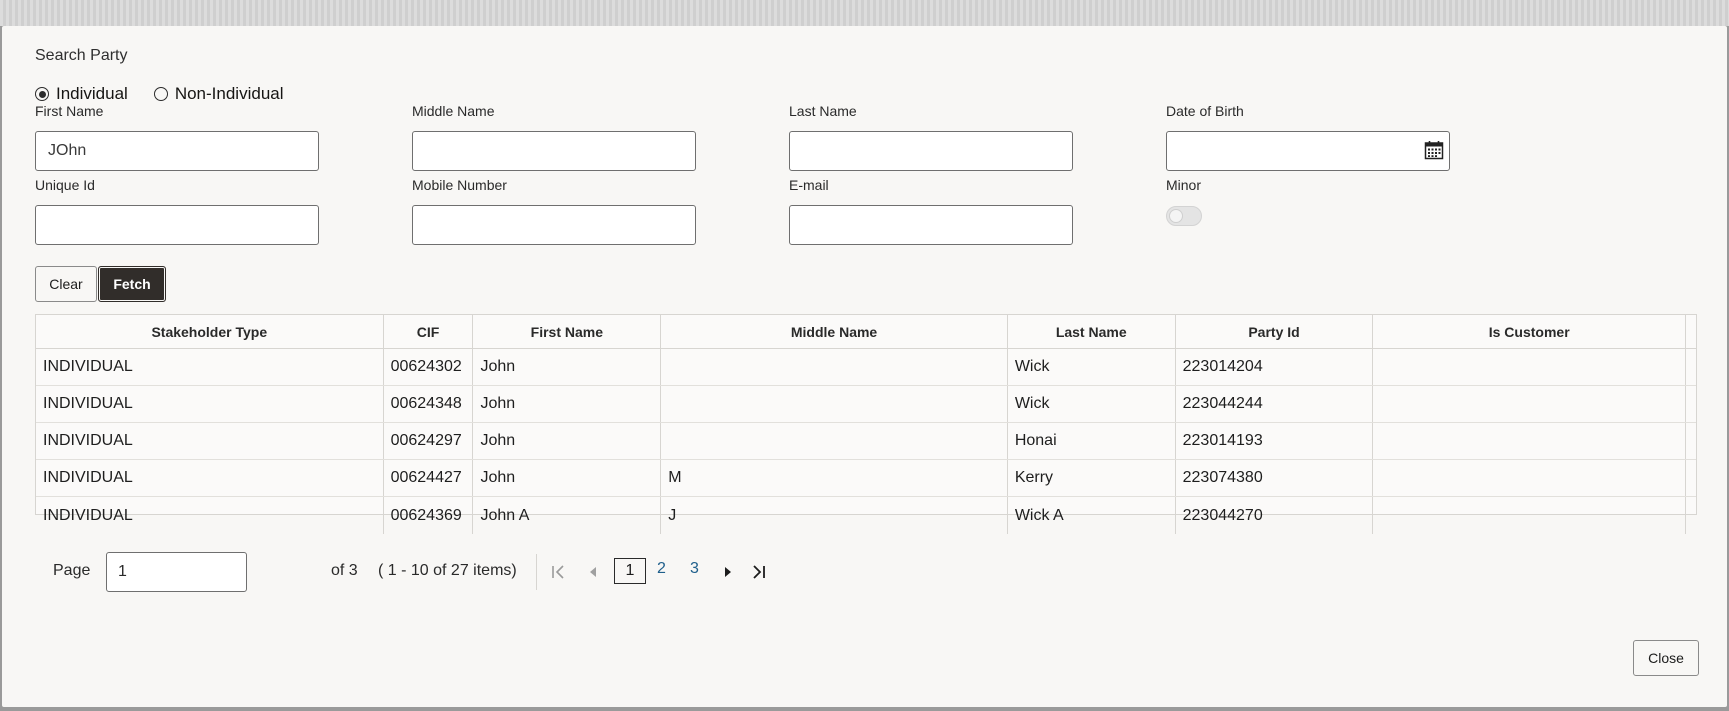 The width and height of the screenshot is (1729, 711). I want to click on page-link-2: 2, so click(661, 569).